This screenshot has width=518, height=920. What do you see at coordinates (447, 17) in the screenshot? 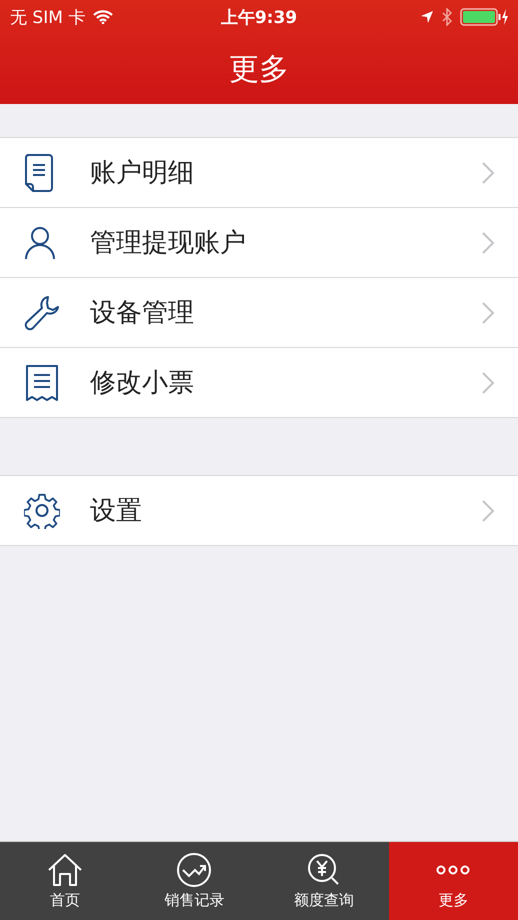
I see `bluetooth-icon` at bounding box center [447, 17].